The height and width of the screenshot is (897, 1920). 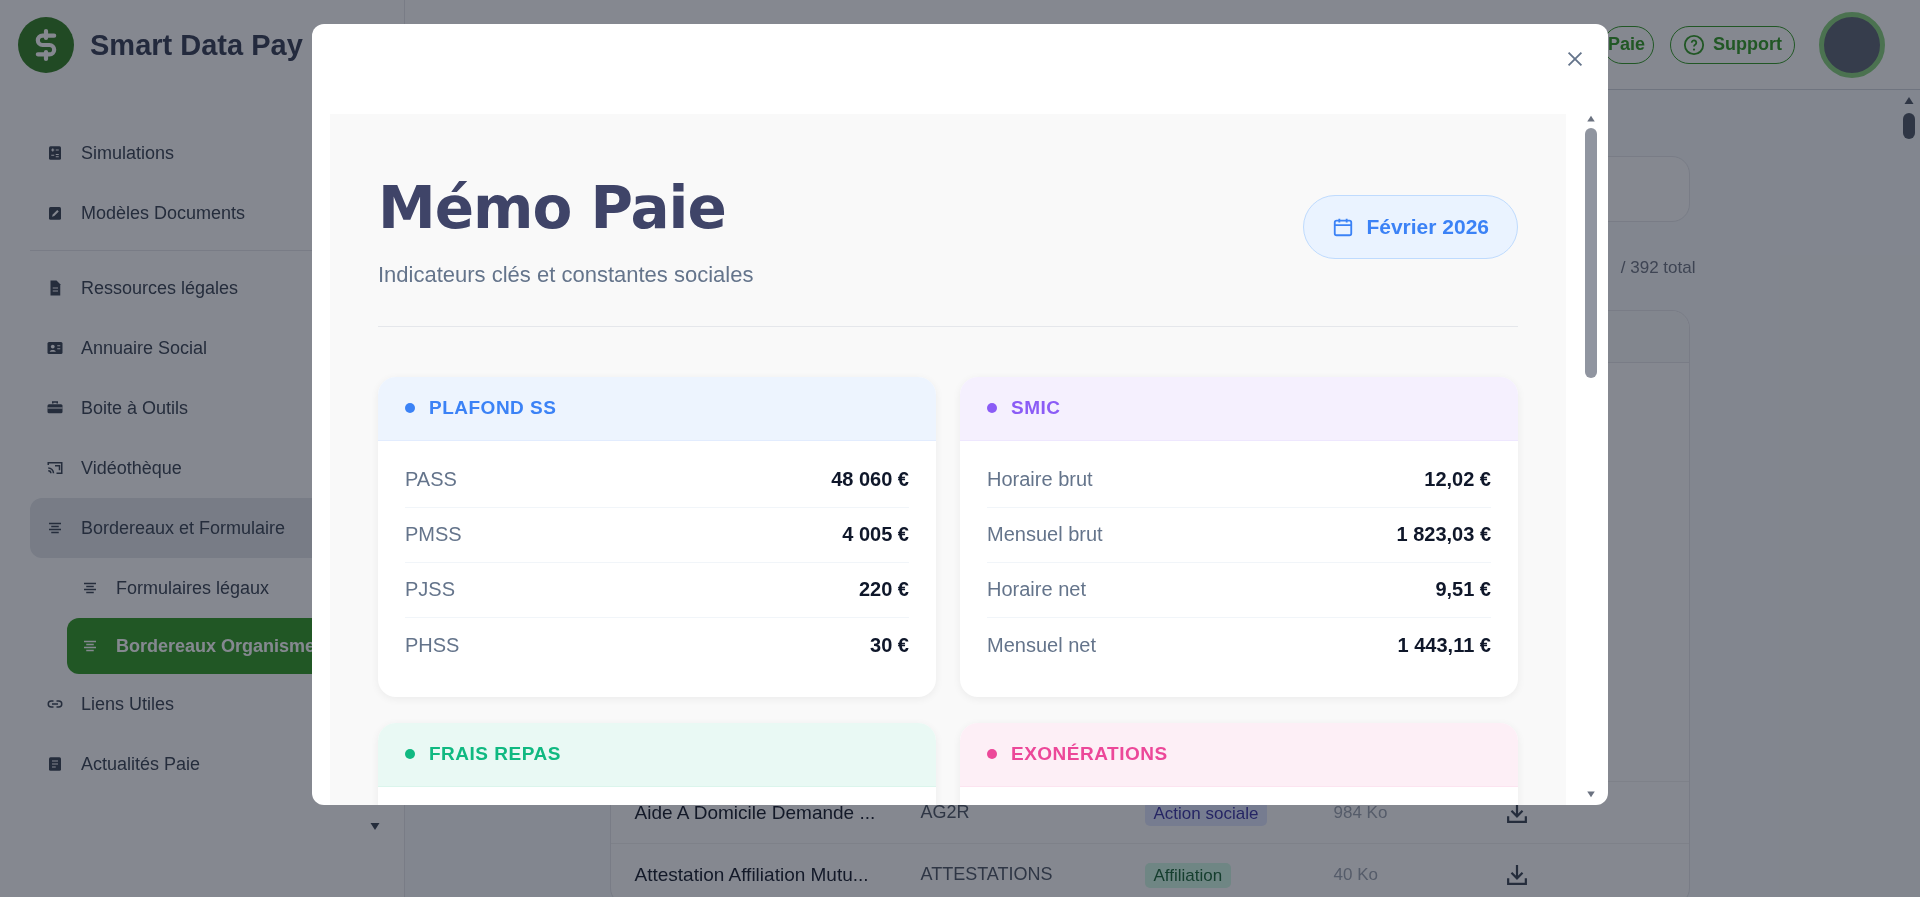 What do you see at coordinates (217, 408) in the screenshot?
I see `sidebar-item: Boite à Outils` at bounding box center [217, 408].